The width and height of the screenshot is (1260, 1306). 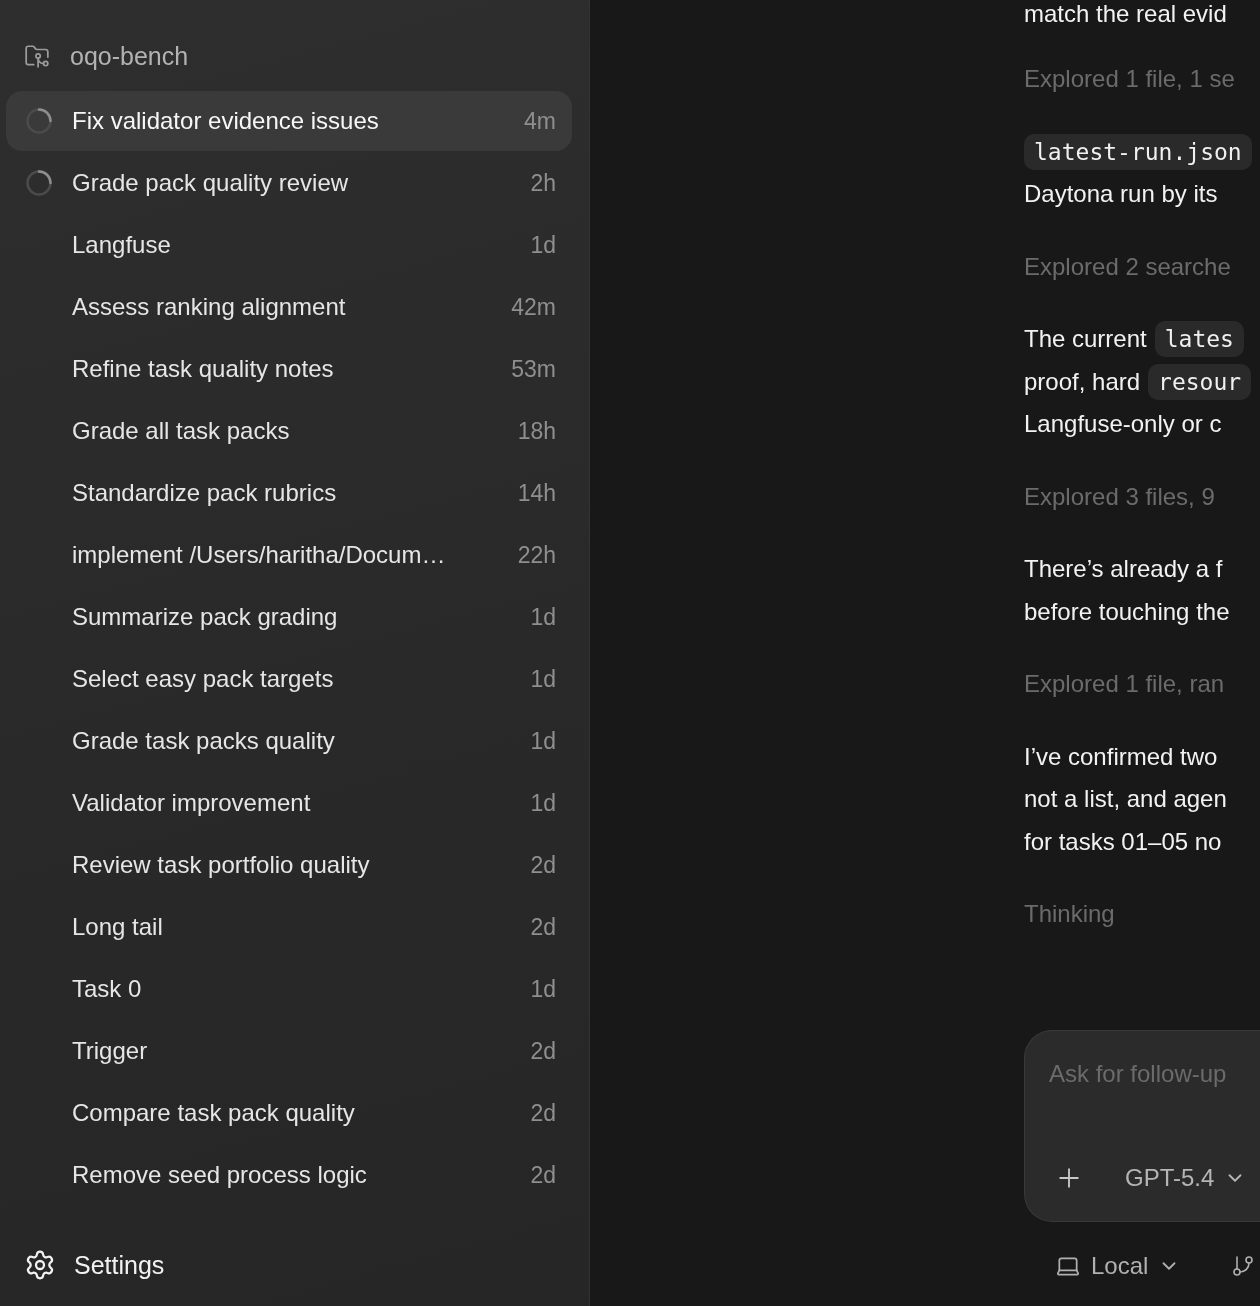 I want to click on thread-time: 14h, so click(x=536, y=493).